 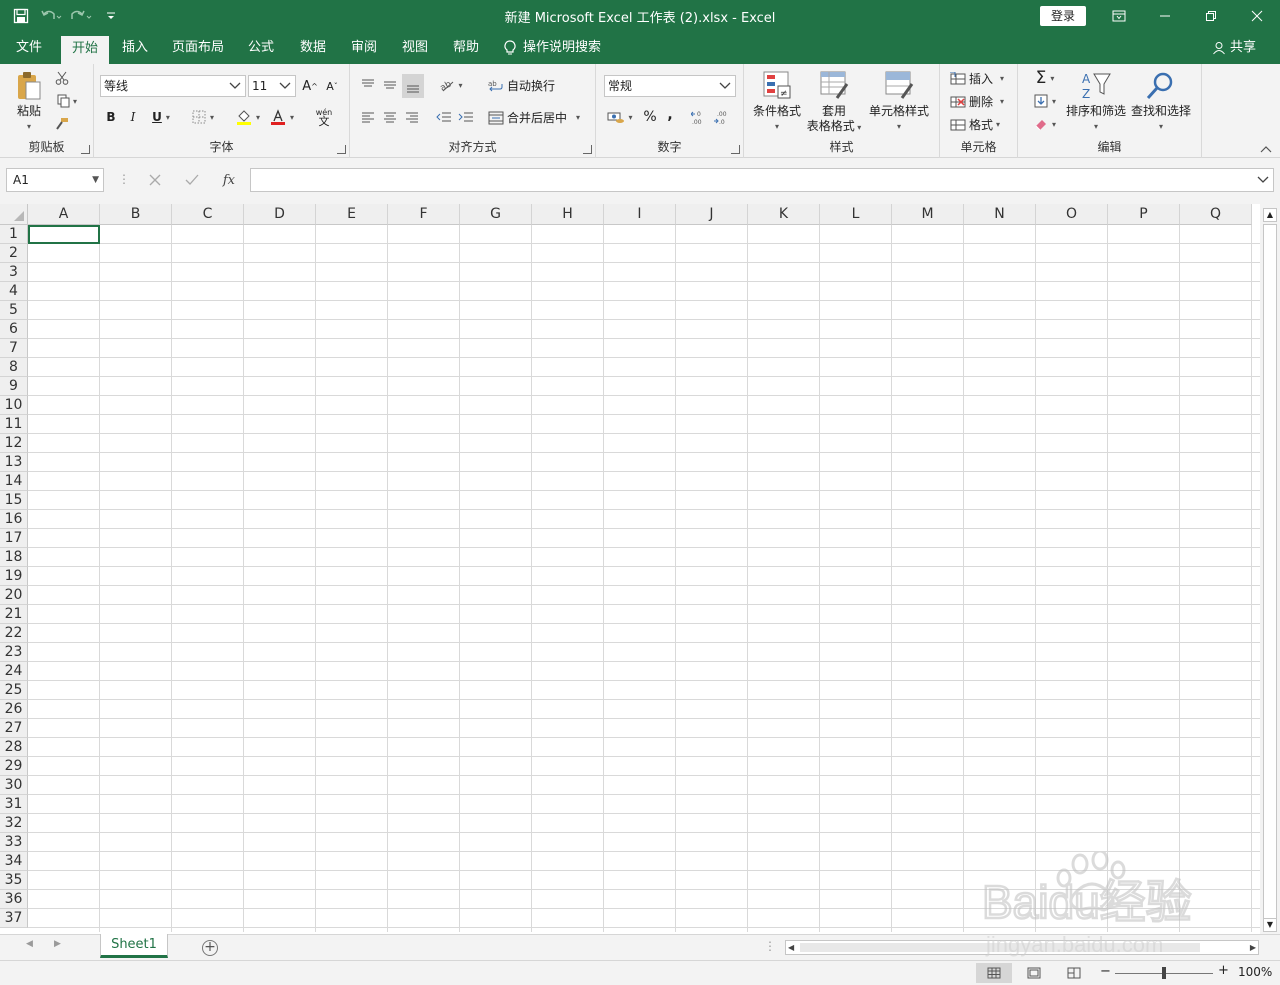 I want to click on login-button: 登录, so click(x=1063, y=16).